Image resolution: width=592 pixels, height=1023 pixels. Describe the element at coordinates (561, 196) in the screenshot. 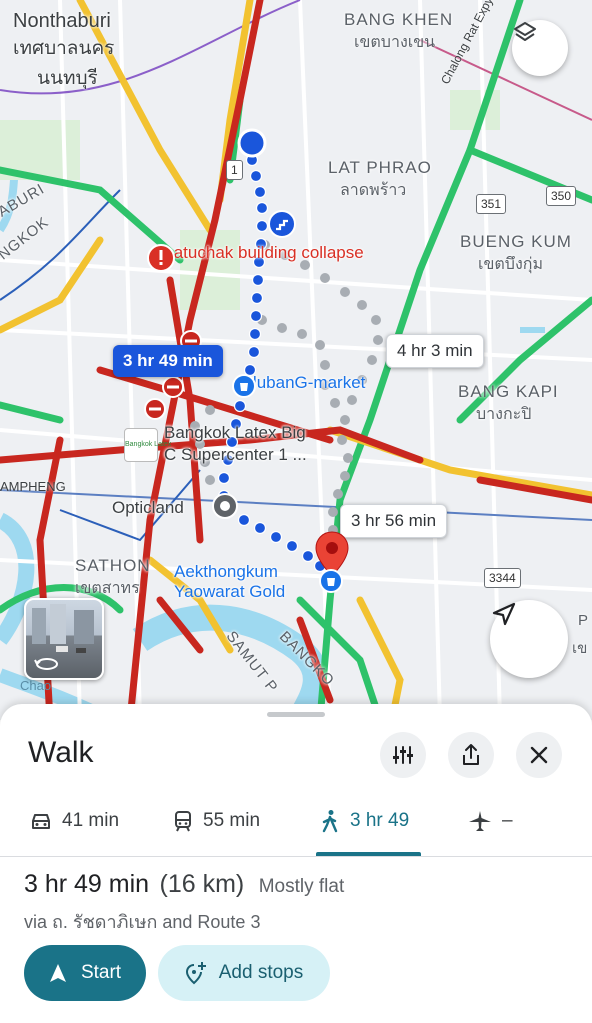

I see `road-shield-350: 350` at that location.